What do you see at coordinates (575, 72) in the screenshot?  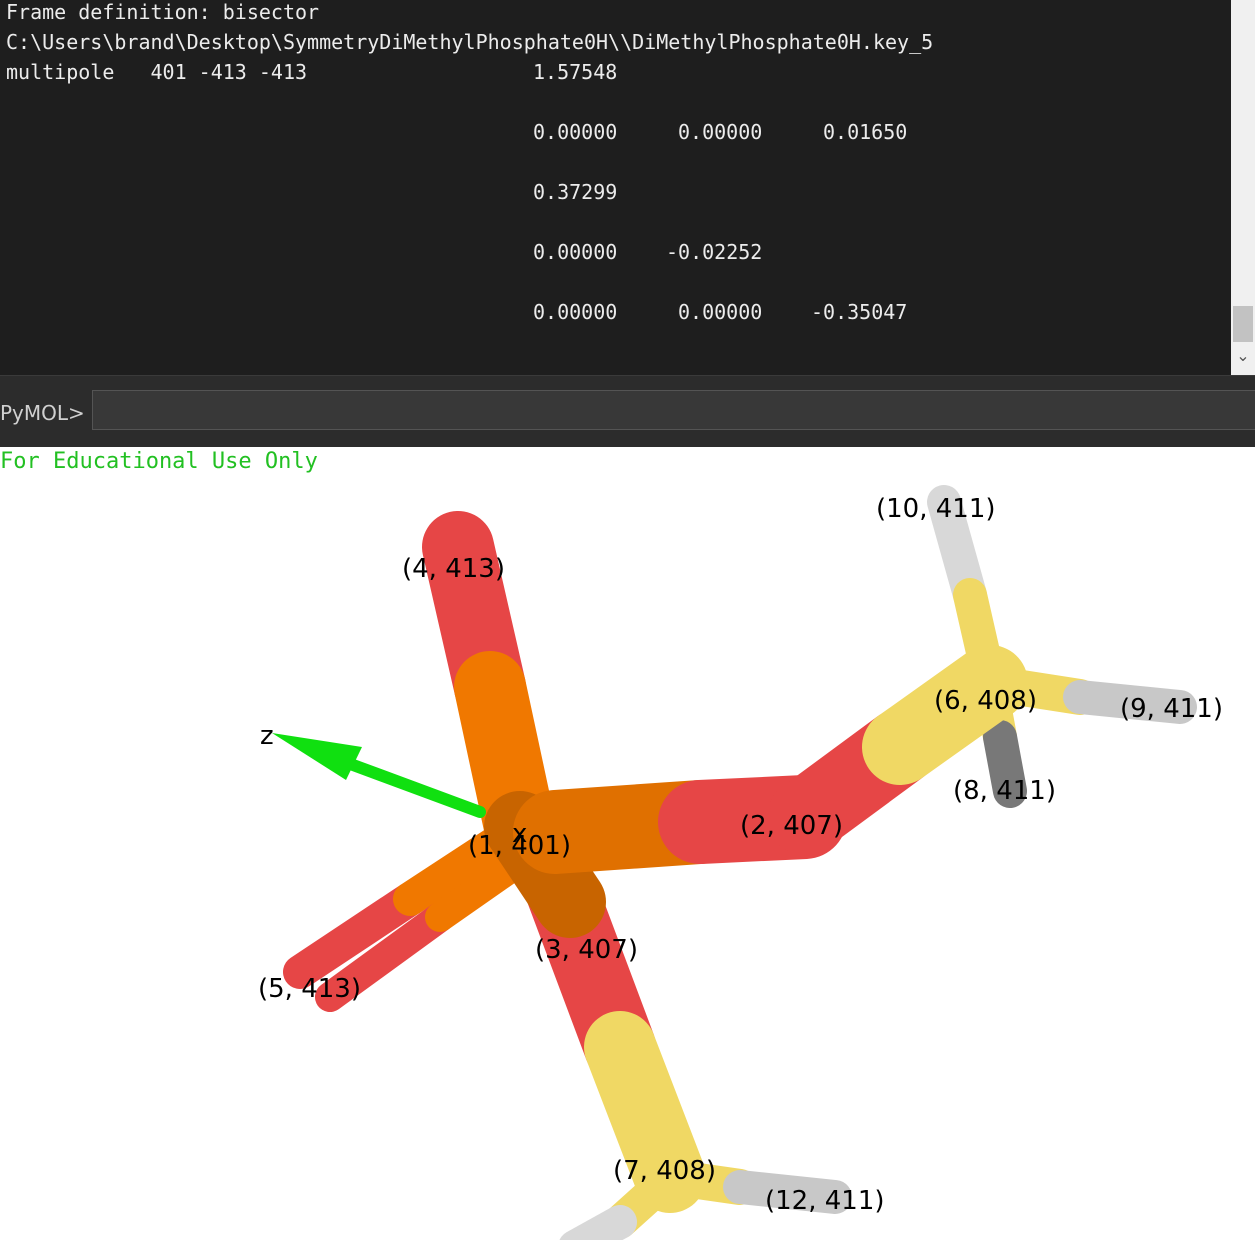 I see `multipole-value: 1.57548` at bounding box center [575, 72].